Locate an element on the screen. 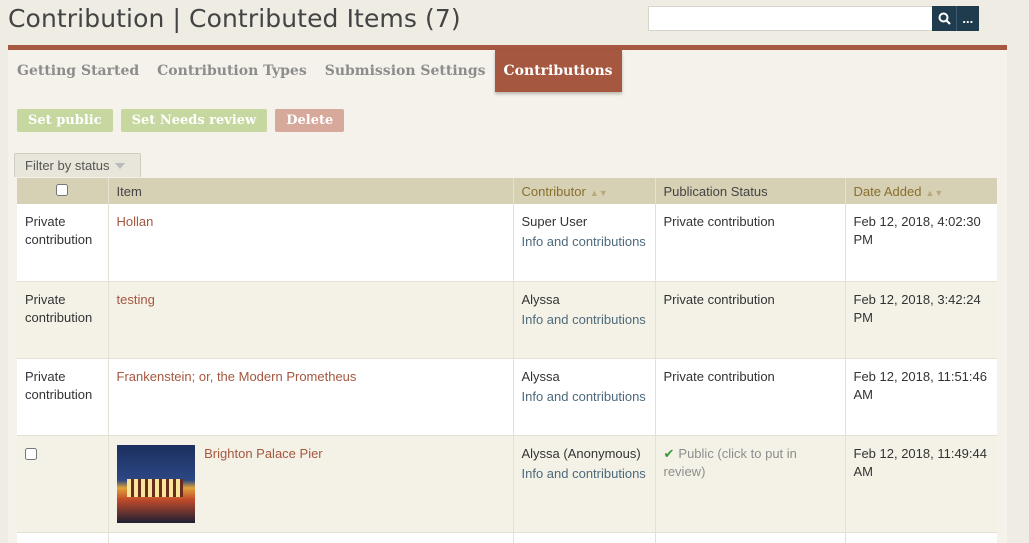 This screenshot has width=1029, height=543. tab-contribution-types: Contribution Types is located at coordinates (232, 71).